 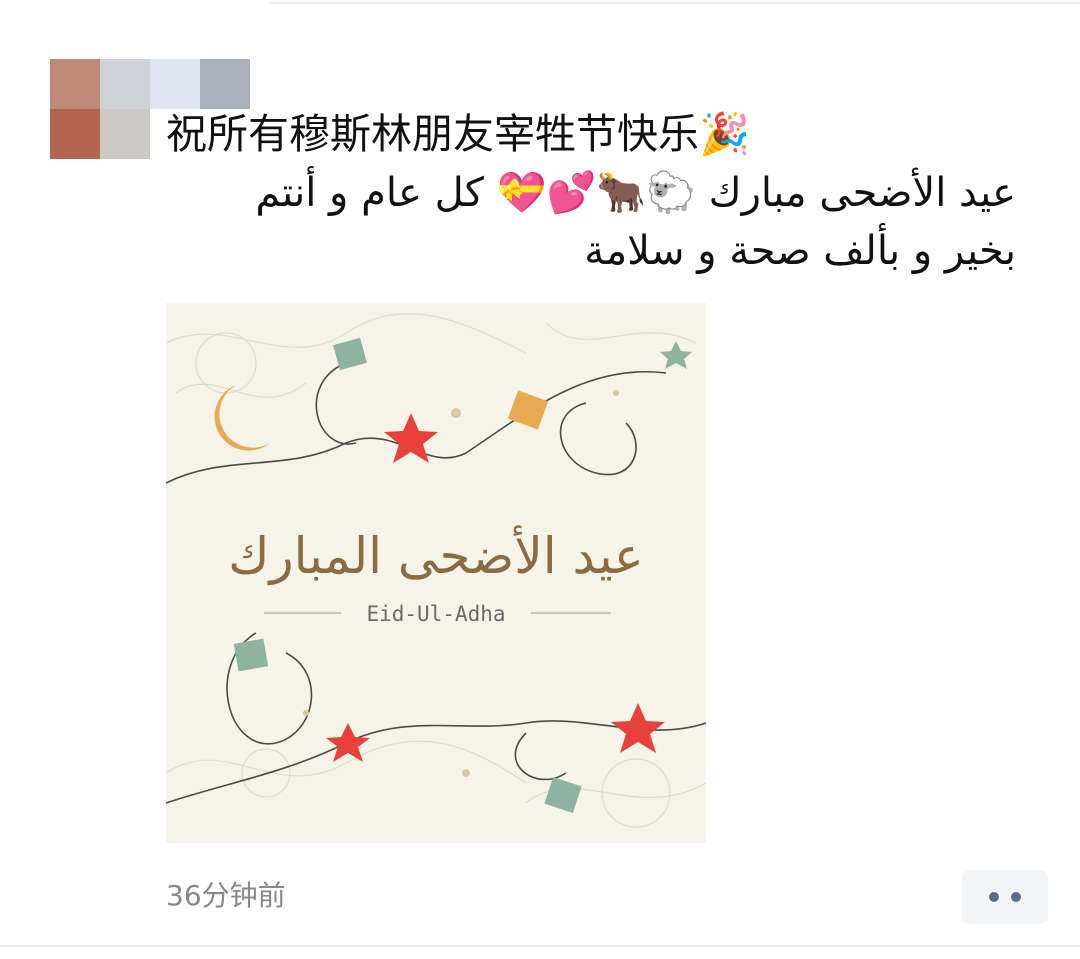 I want to click on post-timestamp: 36分钟前, so click(x=226, y=895).